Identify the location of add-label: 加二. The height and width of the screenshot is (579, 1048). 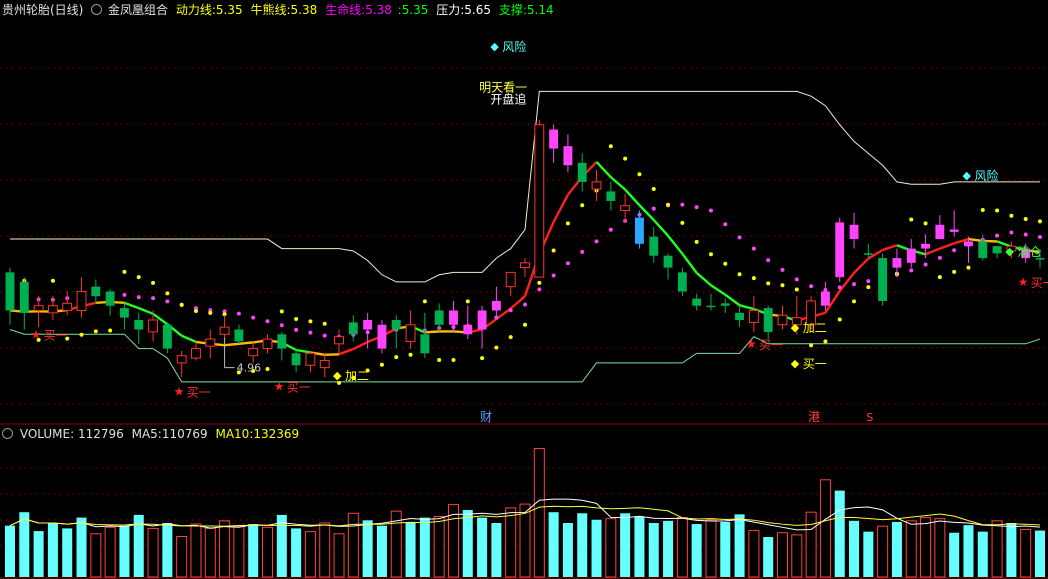
(357, 376).